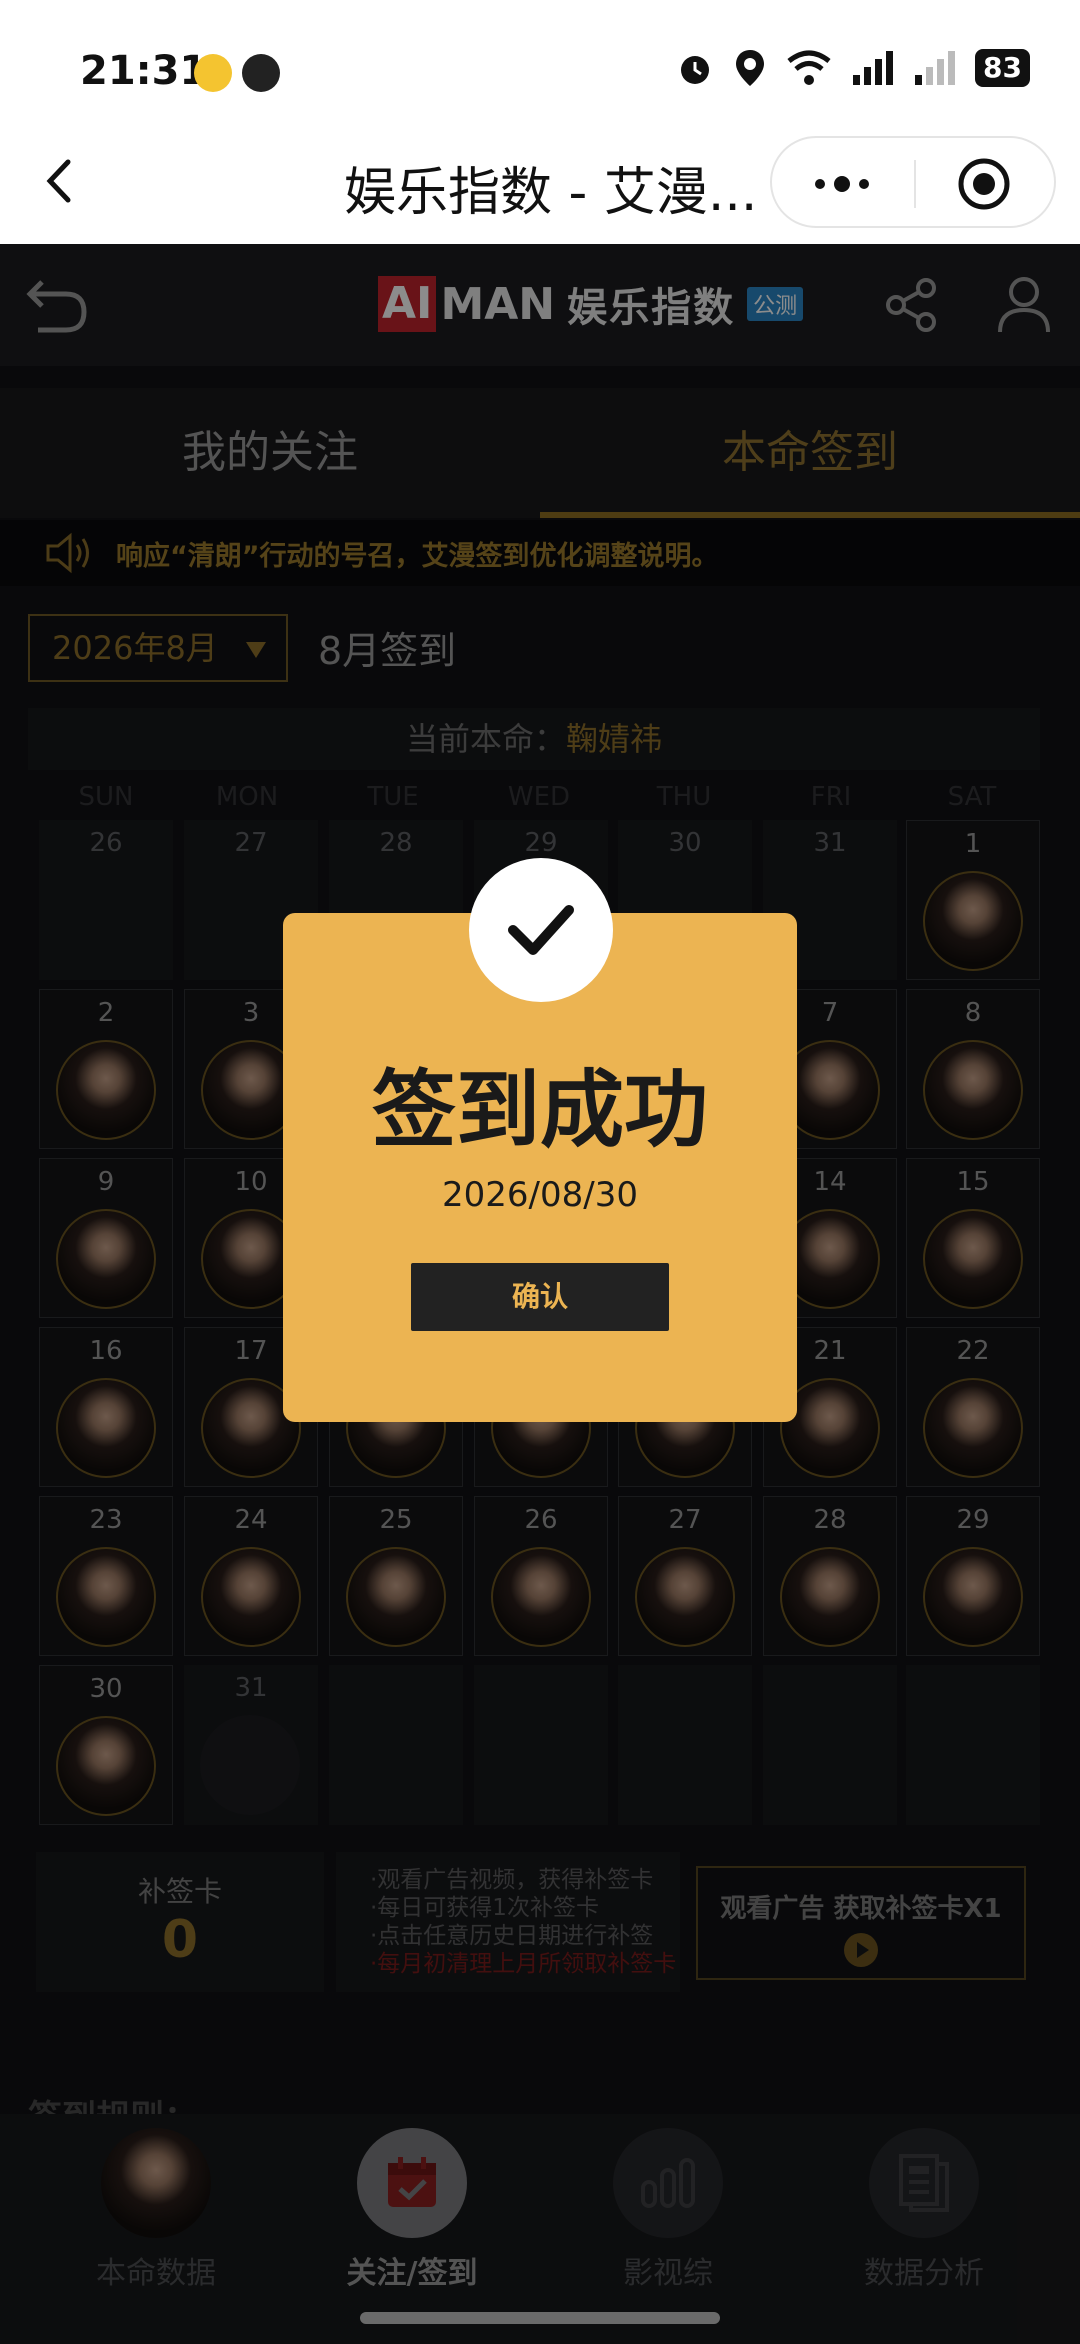  Describe the element at coordinates (809, 67) in the screenshot. I see `wifi-icon` at that location.